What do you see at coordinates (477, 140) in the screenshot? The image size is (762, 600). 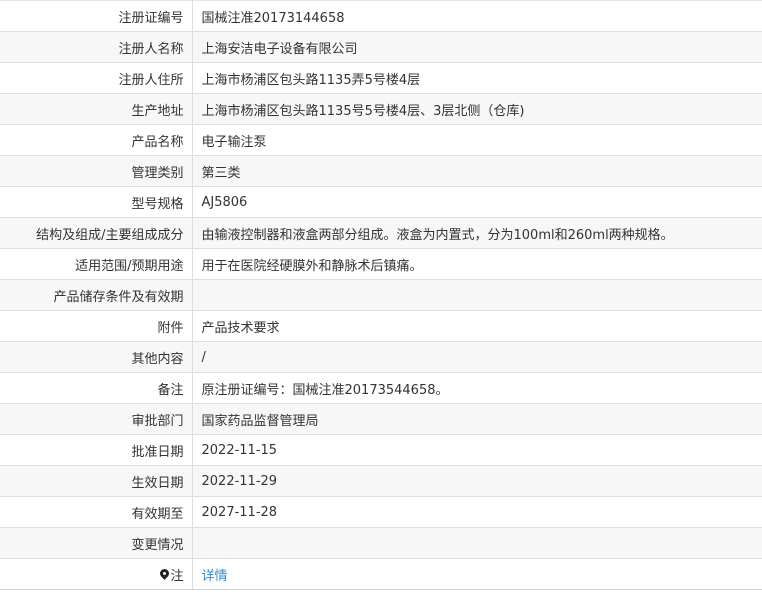 I see `field-value: 电子输注泵` at bounding box center [477, 140].